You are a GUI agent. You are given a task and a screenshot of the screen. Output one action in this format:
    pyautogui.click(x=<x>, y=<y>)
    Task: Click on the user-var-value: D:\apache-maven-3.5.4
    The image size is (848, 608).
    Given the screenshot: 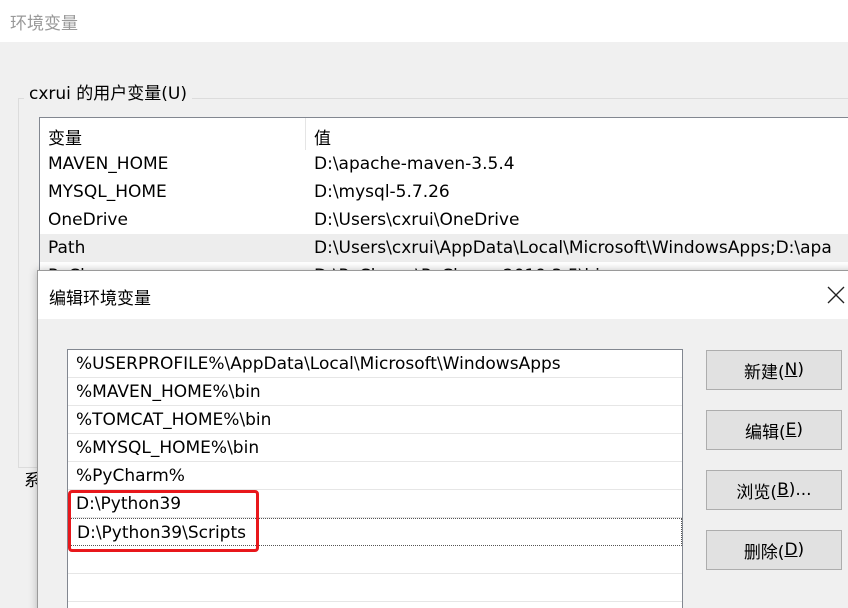 What is the action you would take?
    pyautogui.click(x=414, y=164)
    